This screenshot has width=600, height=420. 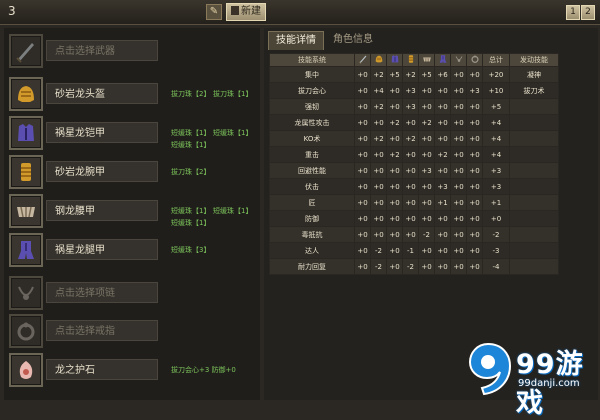 What do you see at coordinates (496, 266) in the screenshot?
I see `skill-total: -4` at bounding box center [496, 266].